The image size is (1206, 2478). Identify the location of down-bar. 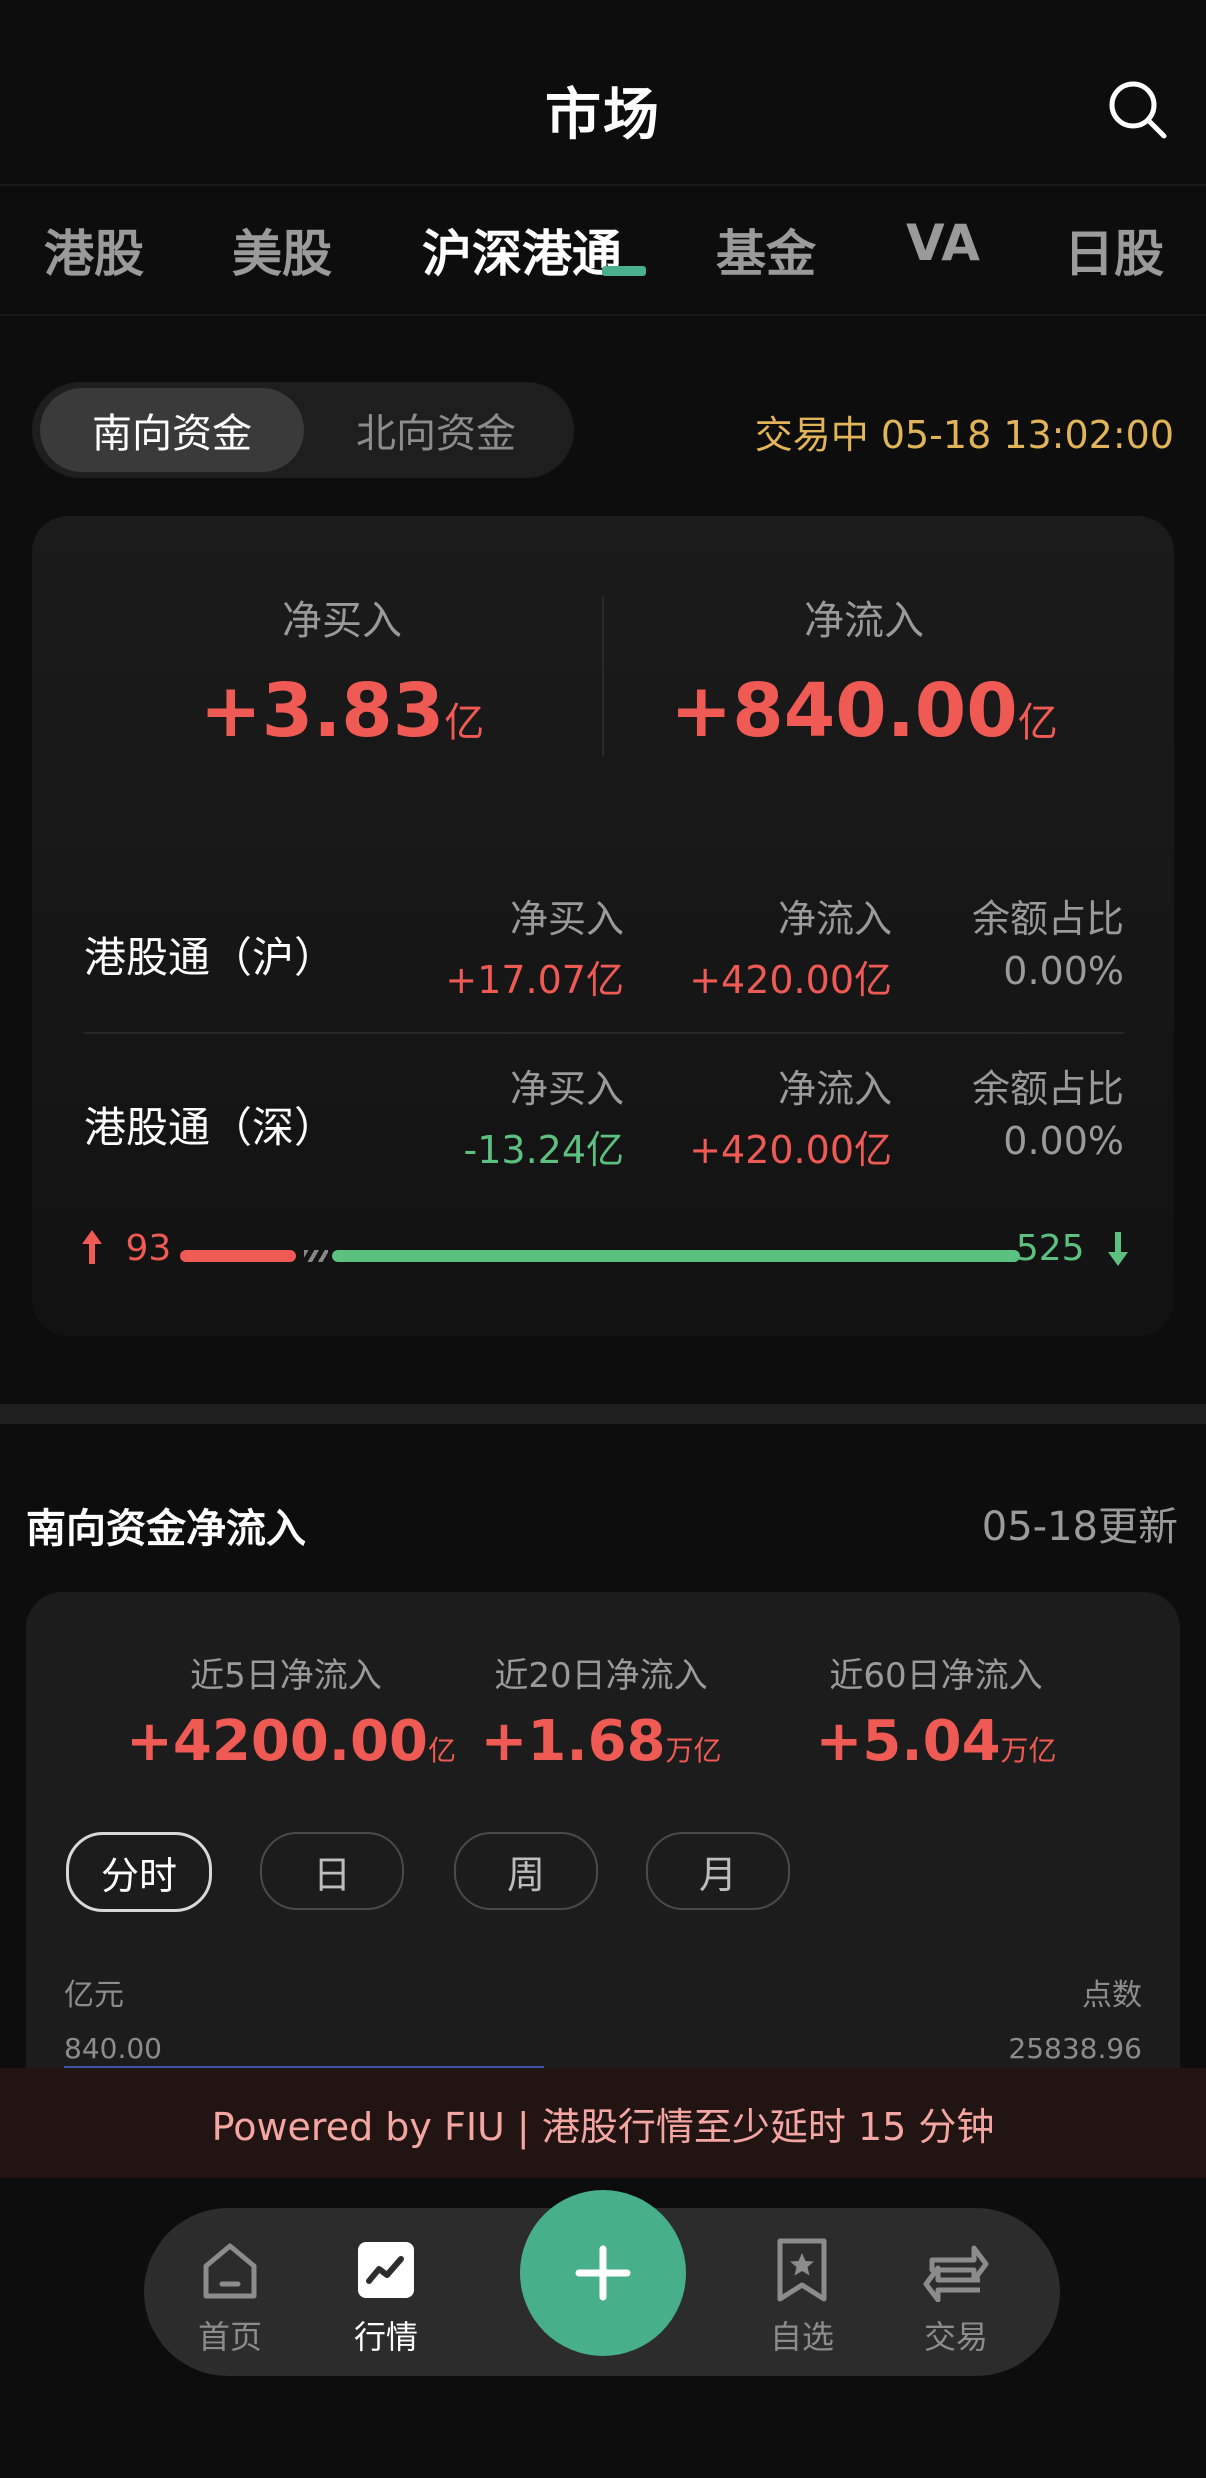
(676, 1256).